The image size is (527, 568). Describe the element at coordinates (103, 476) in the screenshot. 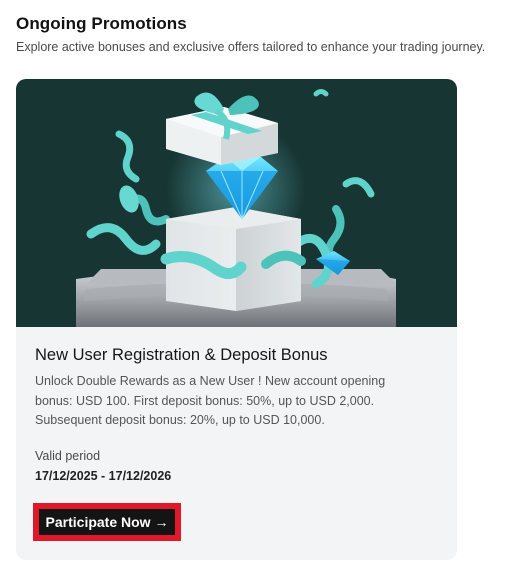

I see `valid-period-value: 17/12/2025 - 17/12/2026` at that location.